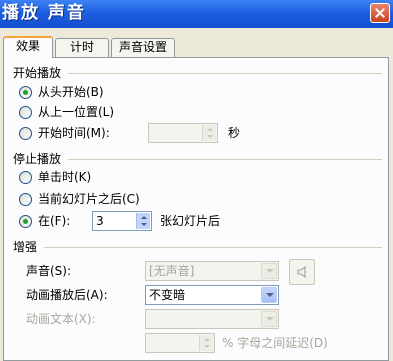 The image size is (393, 361). I want to click on radio-from-beginning, so click(25, 92).